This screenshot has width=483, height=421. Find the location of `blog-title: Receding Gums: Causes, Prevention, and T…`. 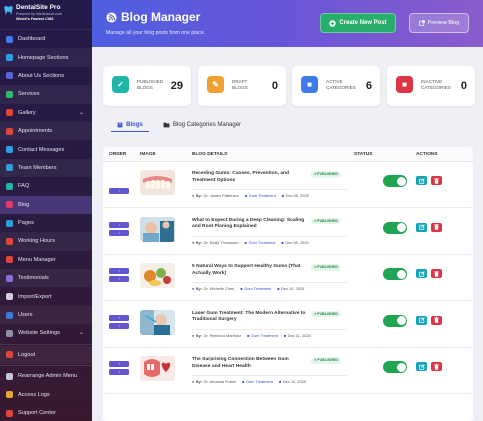

blog-title: Receding Gums: Causes, Prevention, and T… is located at coordinates (249, 177).